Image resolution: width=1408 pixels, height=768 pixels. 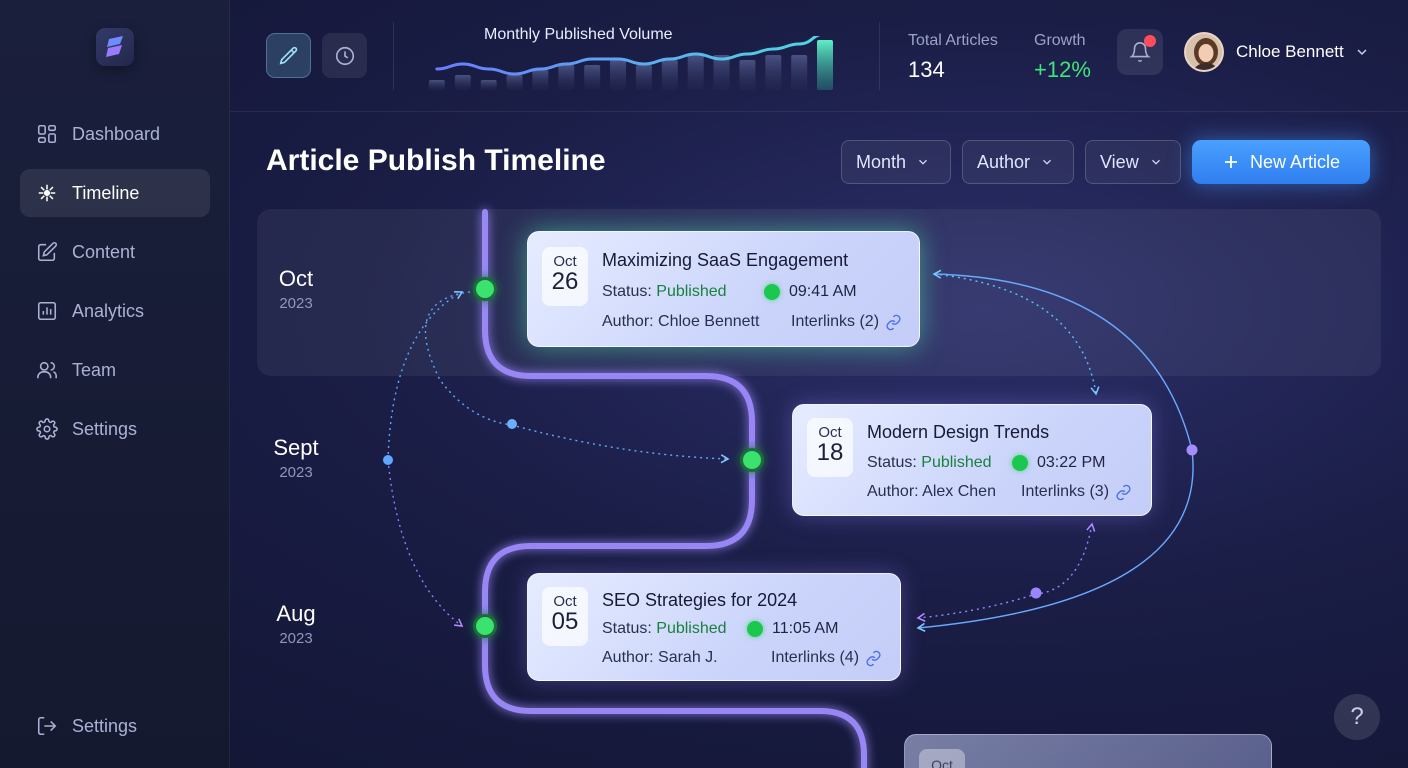 I want to click on interlinks-label: Interlinks (4), so click(x=815, y=657).